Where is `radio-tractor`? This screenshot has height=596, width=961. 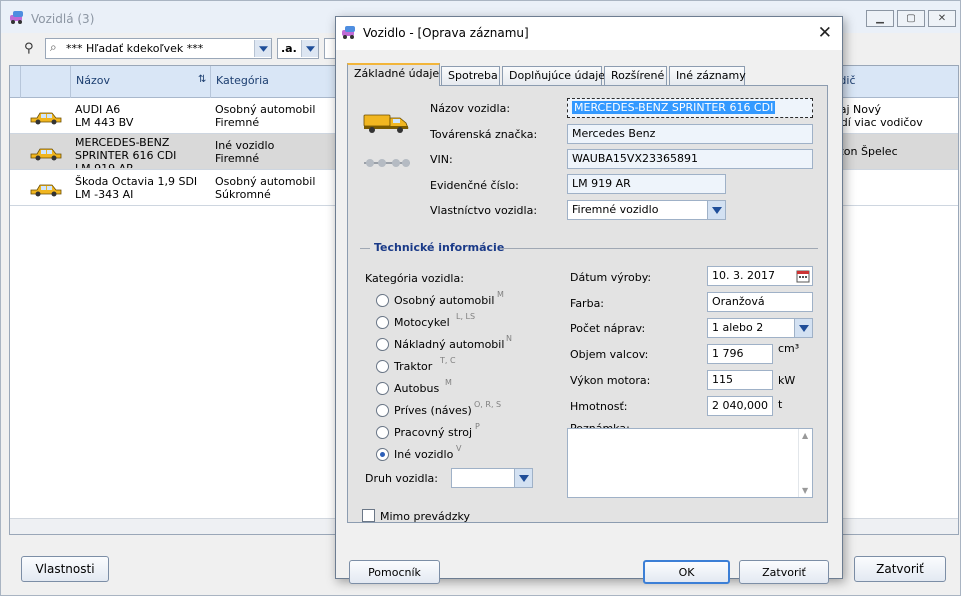 radio-tractor is located at coordinates (382, 366).